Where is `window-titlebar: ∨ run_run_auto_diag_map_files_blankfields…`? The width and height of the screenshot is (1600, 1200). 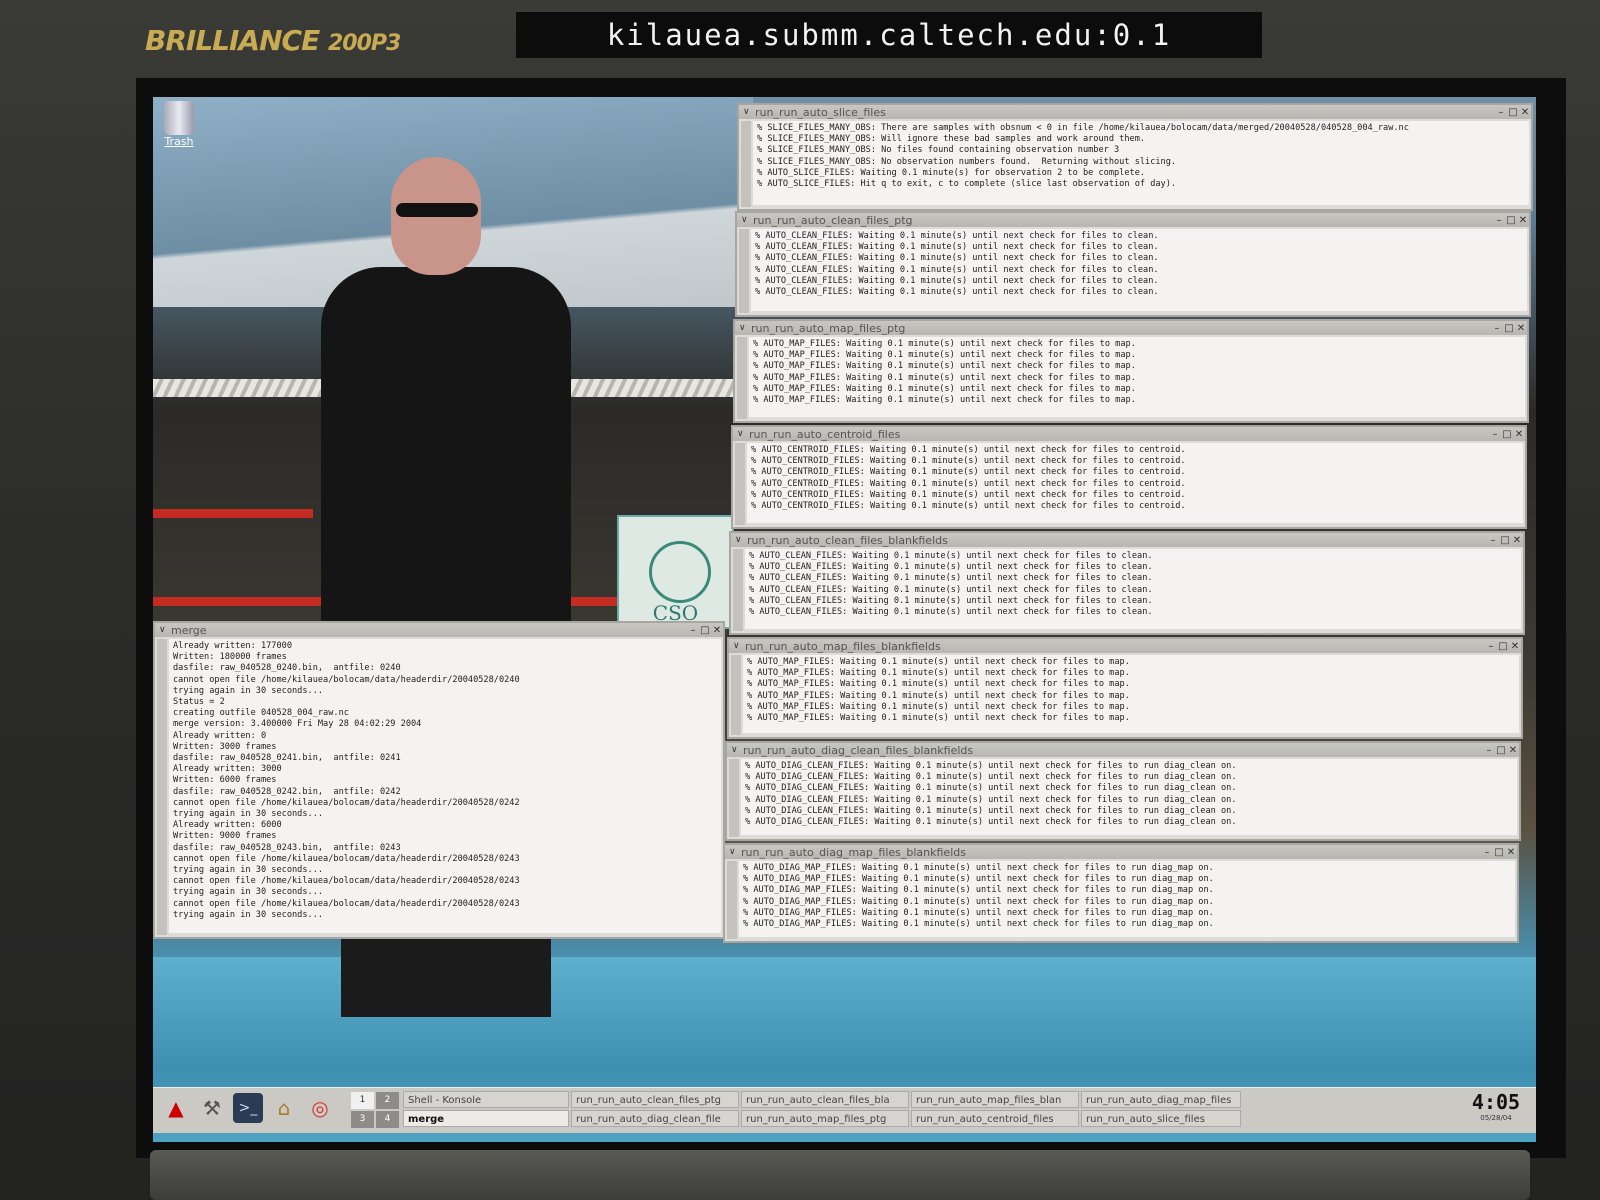 window-titlebar: ∨ run_run_auto_diag_map_files_blankfields… is located at coordinates (1121, 852).